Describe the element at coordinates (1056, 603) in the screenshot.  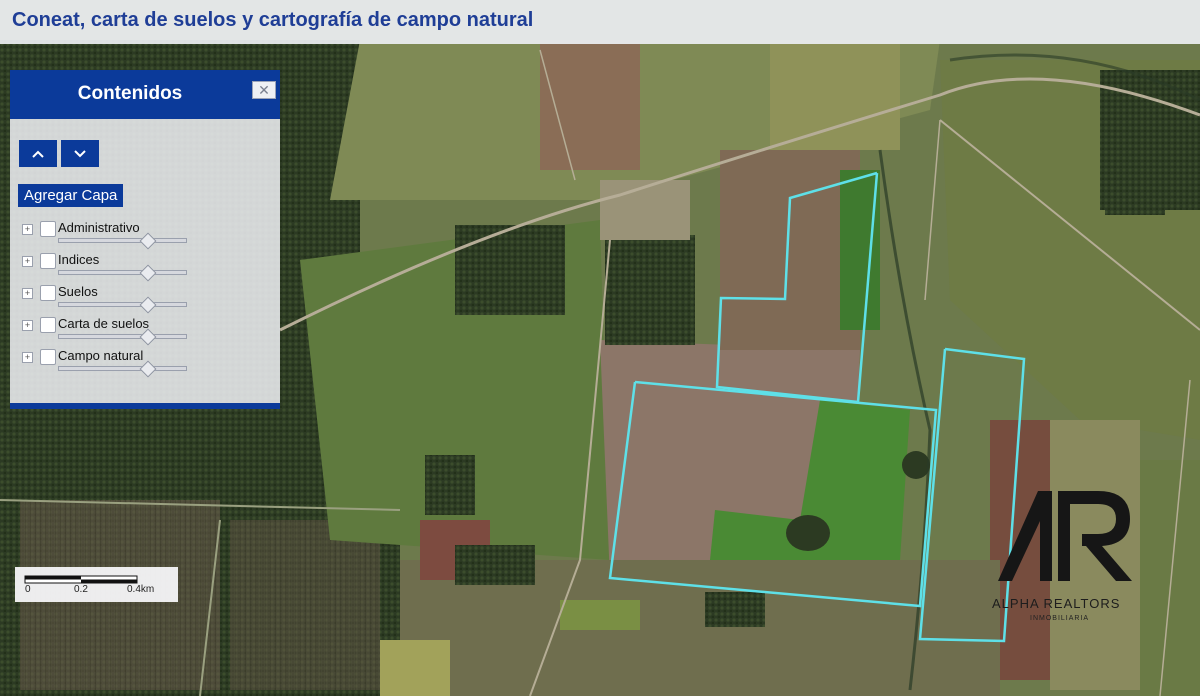
I see `brand-name: ALPHA REALTORS` at that location.